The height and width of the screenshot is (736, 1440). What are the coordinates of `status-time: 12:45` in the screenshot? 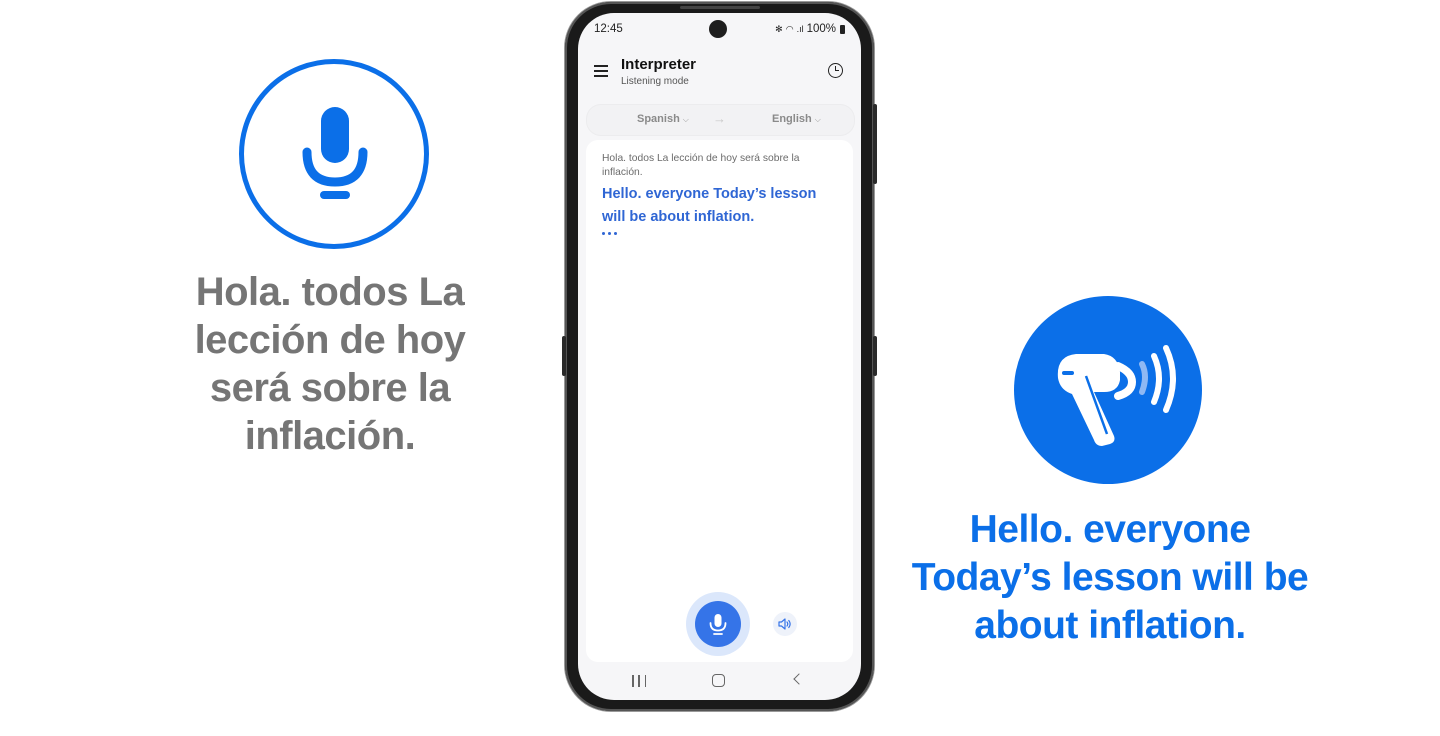 It's located at (608, 29).